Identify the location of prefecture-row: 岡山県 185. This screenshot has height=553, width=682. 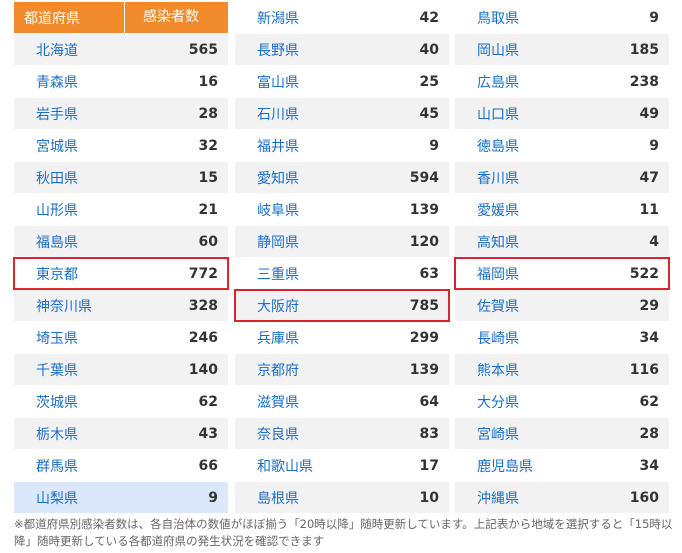
(562, 49).